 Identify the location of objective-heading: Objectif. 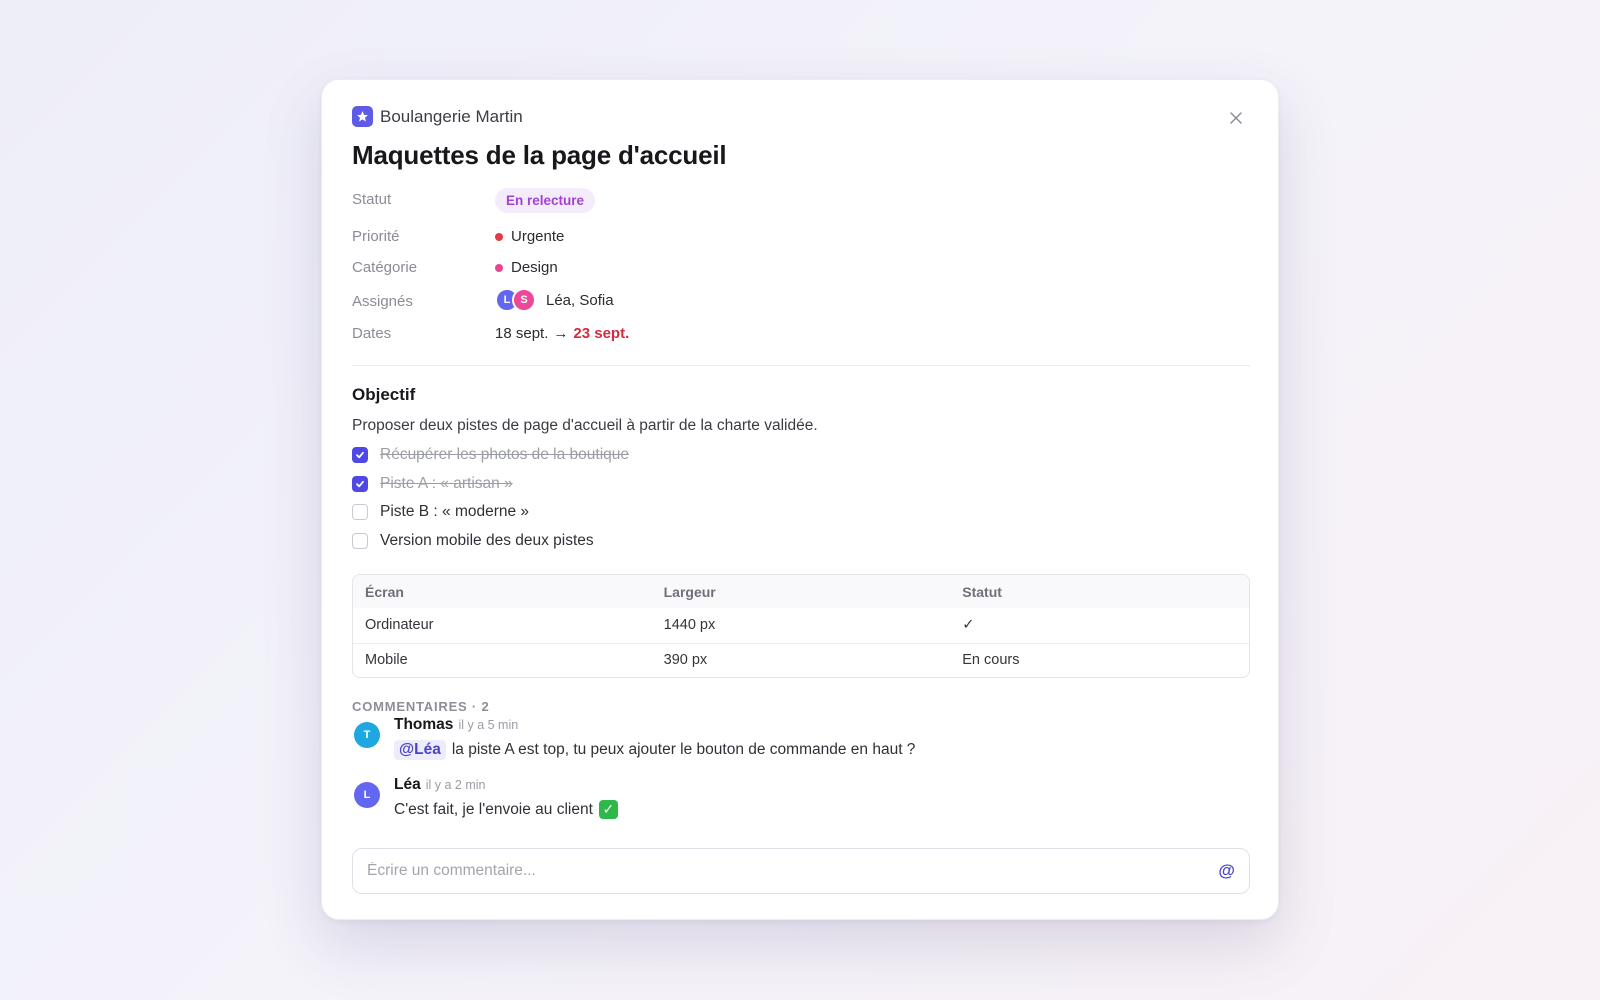
(384, 394).